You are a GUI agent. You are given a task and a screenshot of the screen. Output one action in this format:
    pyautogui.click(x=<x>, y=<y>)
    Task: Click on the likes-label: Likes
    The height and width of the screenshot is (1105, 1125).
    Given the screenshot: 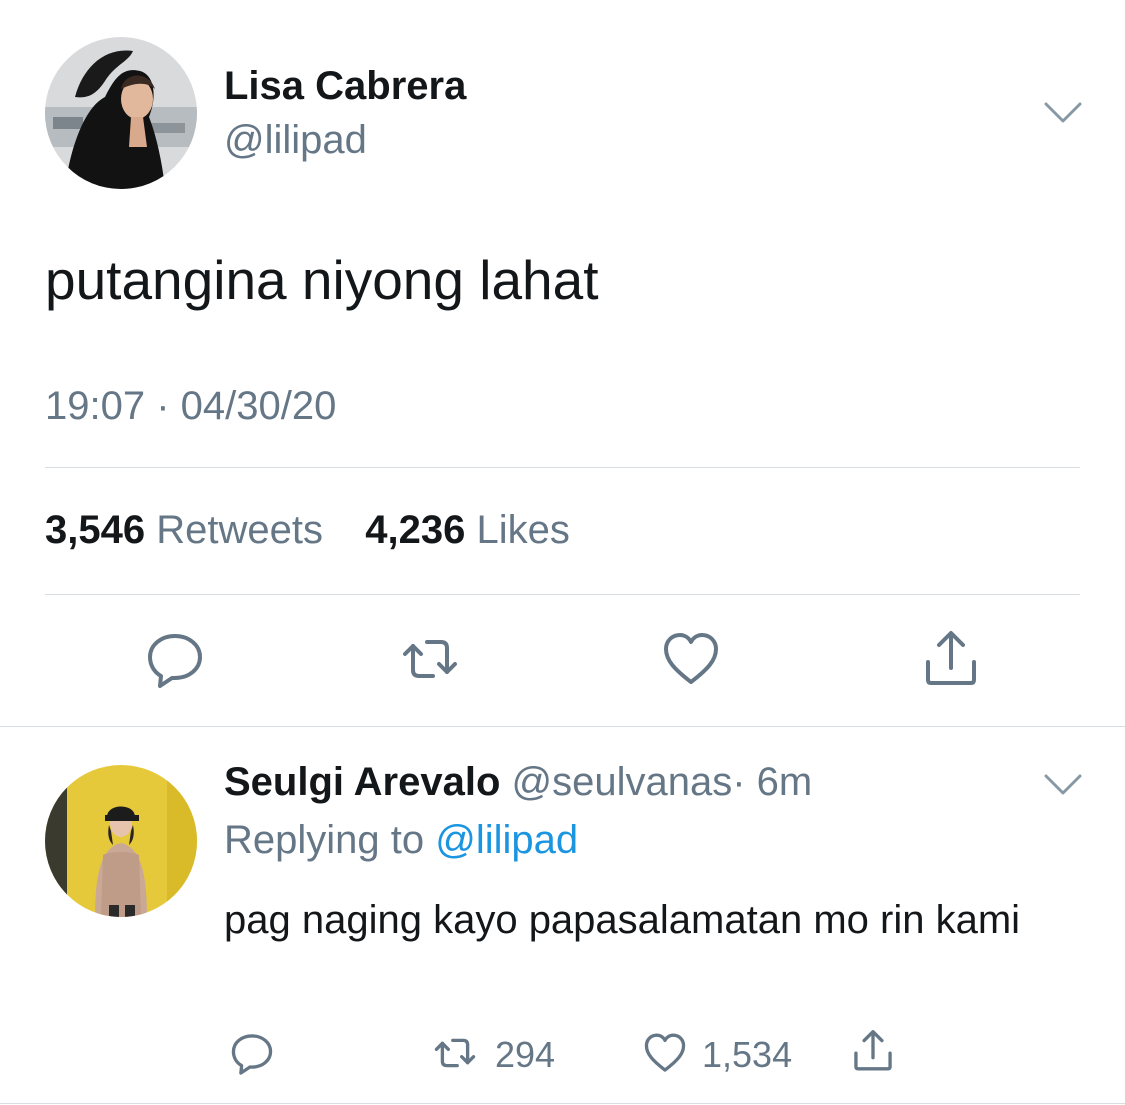 What is the action you would take?
    pyautogui.click(x=523, y=530)
    